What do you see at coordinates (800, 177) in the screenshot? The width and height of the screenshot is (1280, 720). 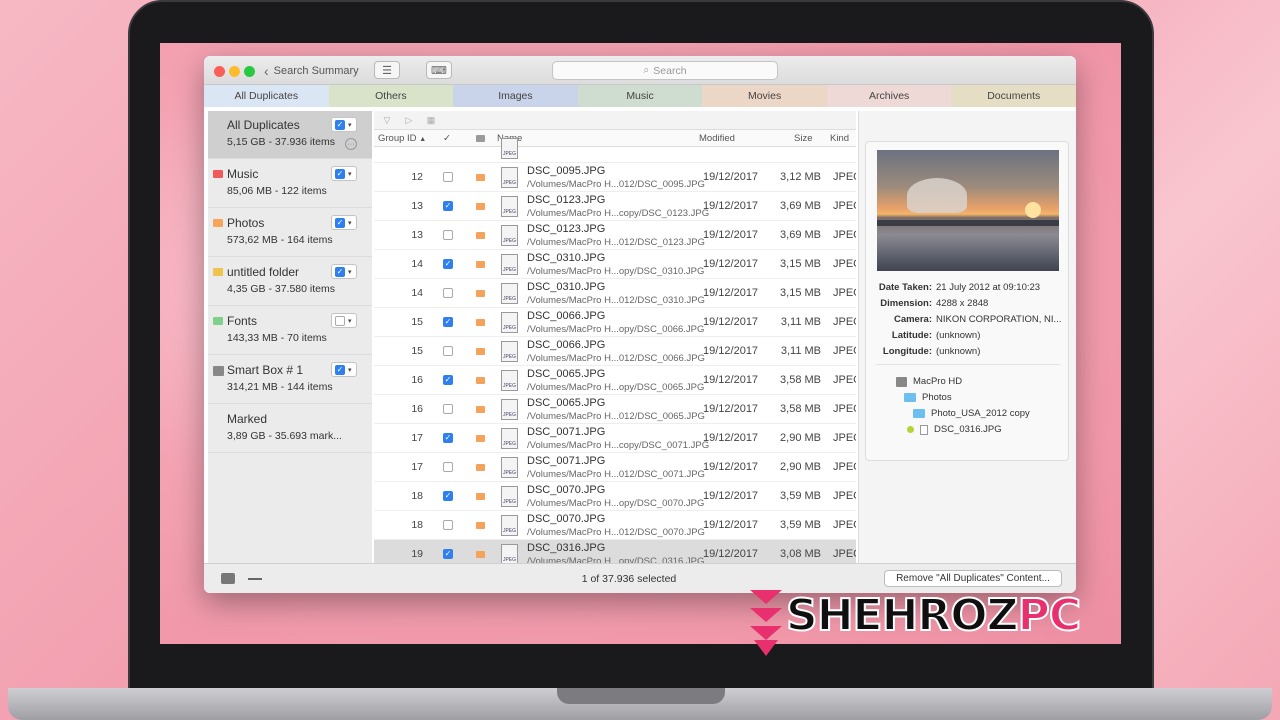 I see `file-size: 3,12 MB` at bounding box center [800, 177].